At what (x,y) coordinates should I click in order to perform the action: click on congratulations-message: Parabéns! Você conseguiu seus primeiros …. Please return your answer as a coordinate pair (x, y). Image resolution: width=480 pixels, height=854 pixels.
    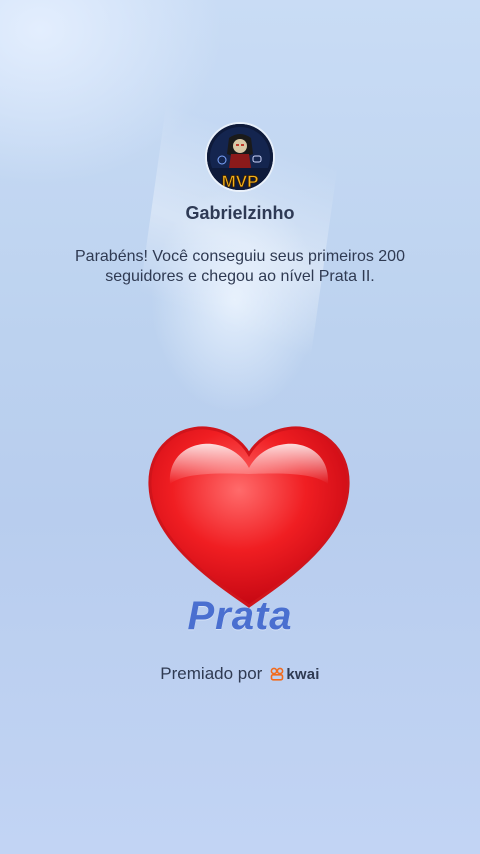
    Looking at the image, I should click on (240, 266).